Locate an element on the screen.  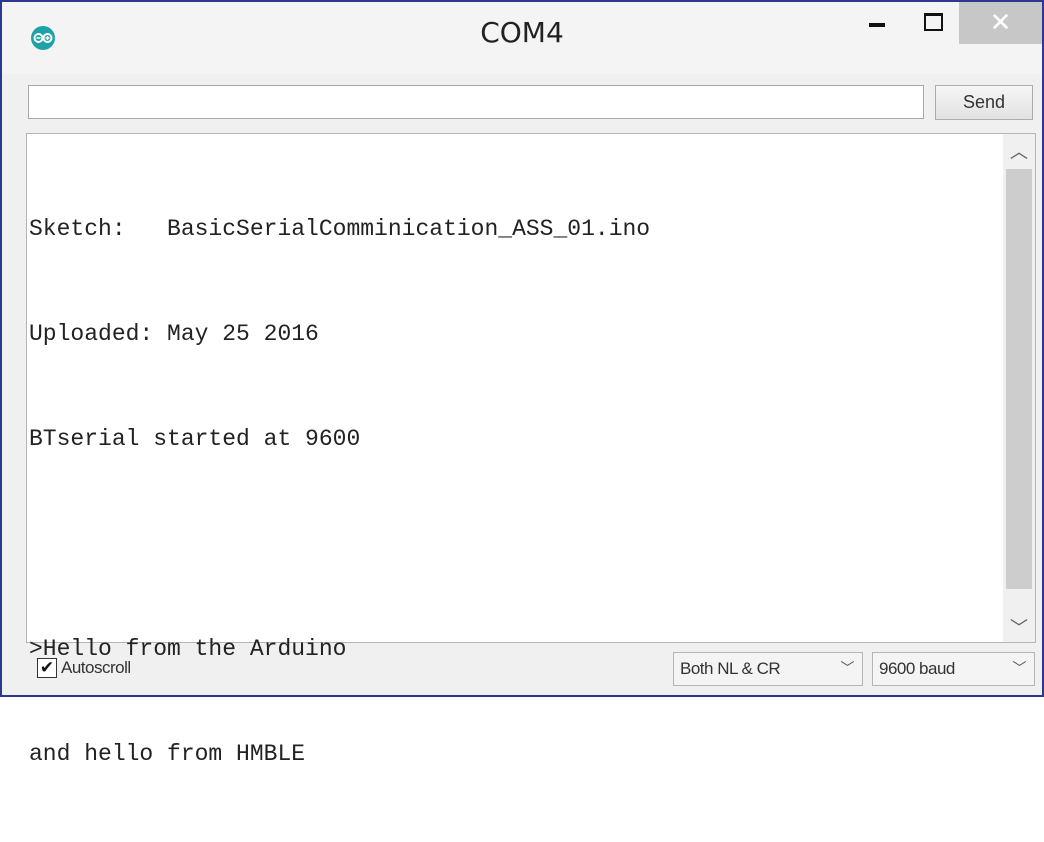
line-ending-select: Both NL & CR ﹀ is located at coordinates (768, 669).